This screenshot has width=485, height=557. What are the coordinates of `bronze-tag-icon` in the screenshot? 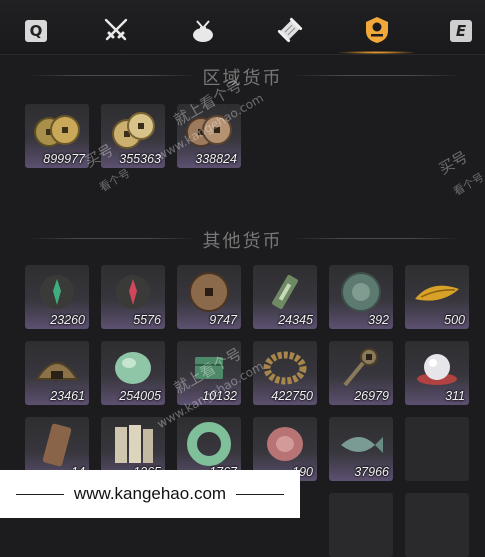 It's located at (57, 445).